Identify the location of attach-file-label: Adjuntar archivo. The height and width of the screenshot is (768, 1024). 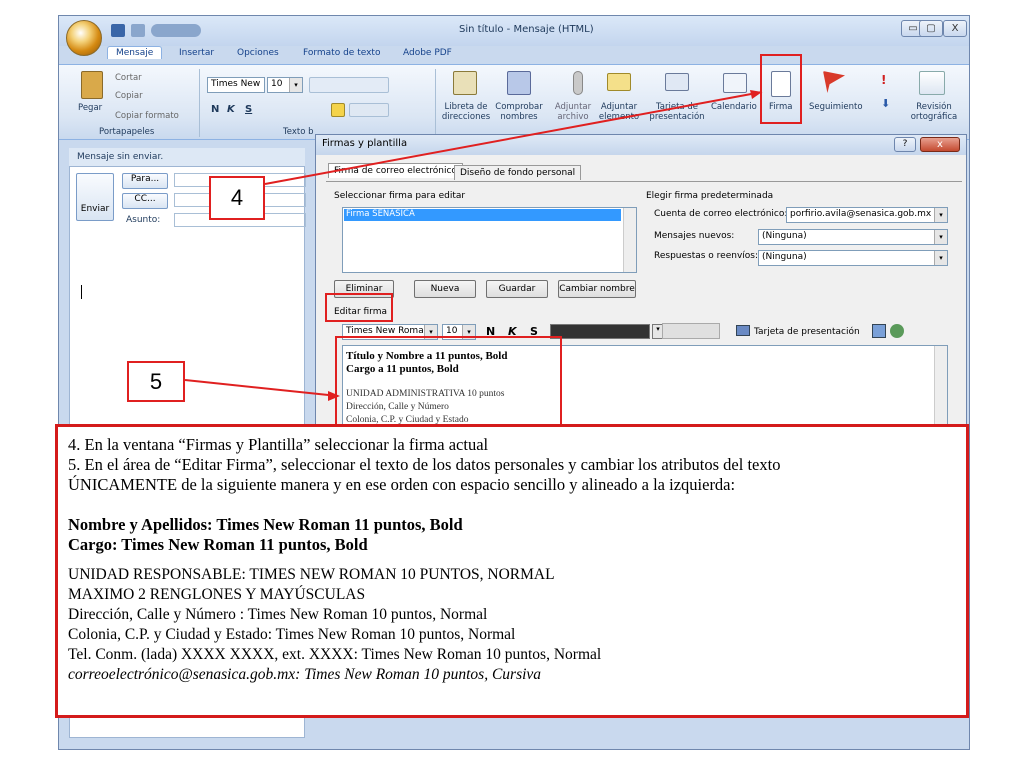
(573, 112).